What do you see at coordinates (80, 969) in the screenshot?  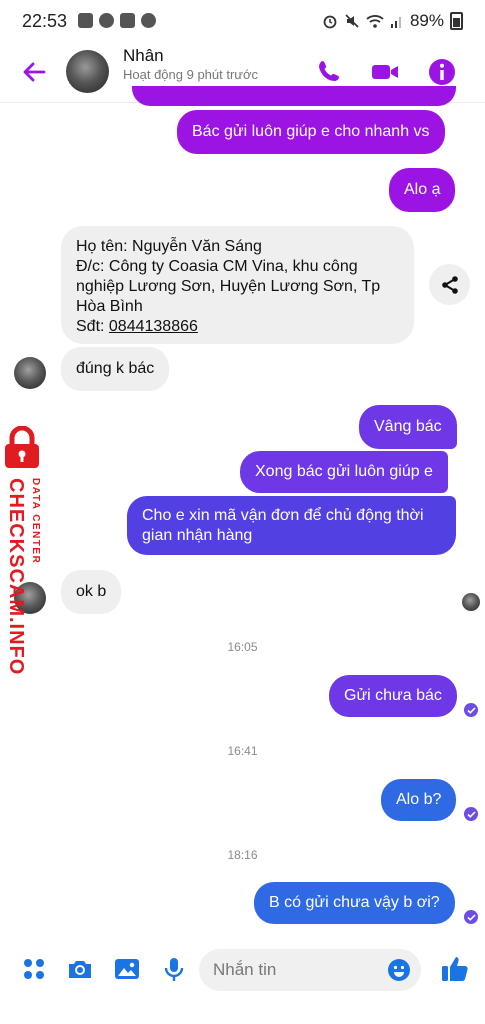 I see `camera-icon` at bounding box center [80, 969].